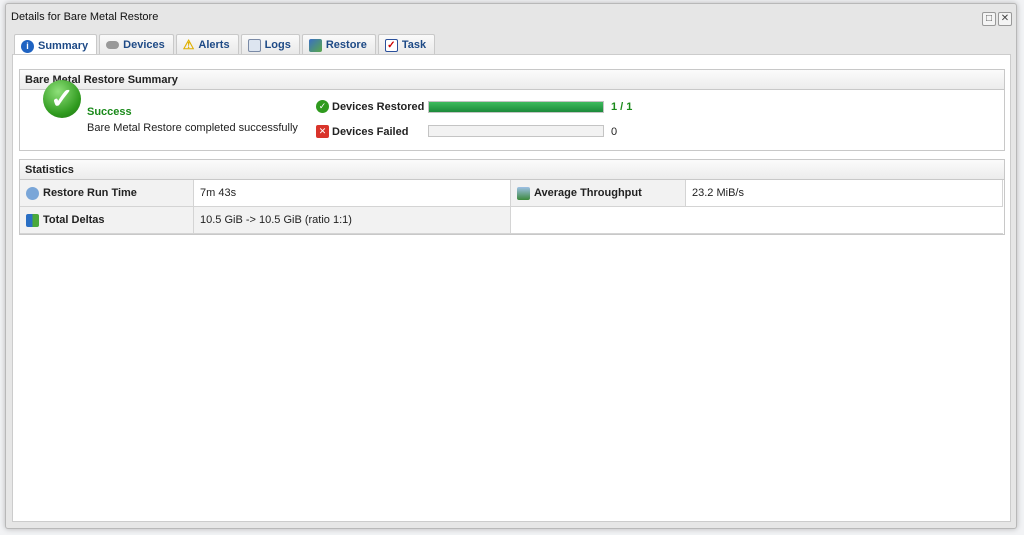 The width and height of the screenshot is (1024, 535). I want to click on progress-fill, so click(516, 107).